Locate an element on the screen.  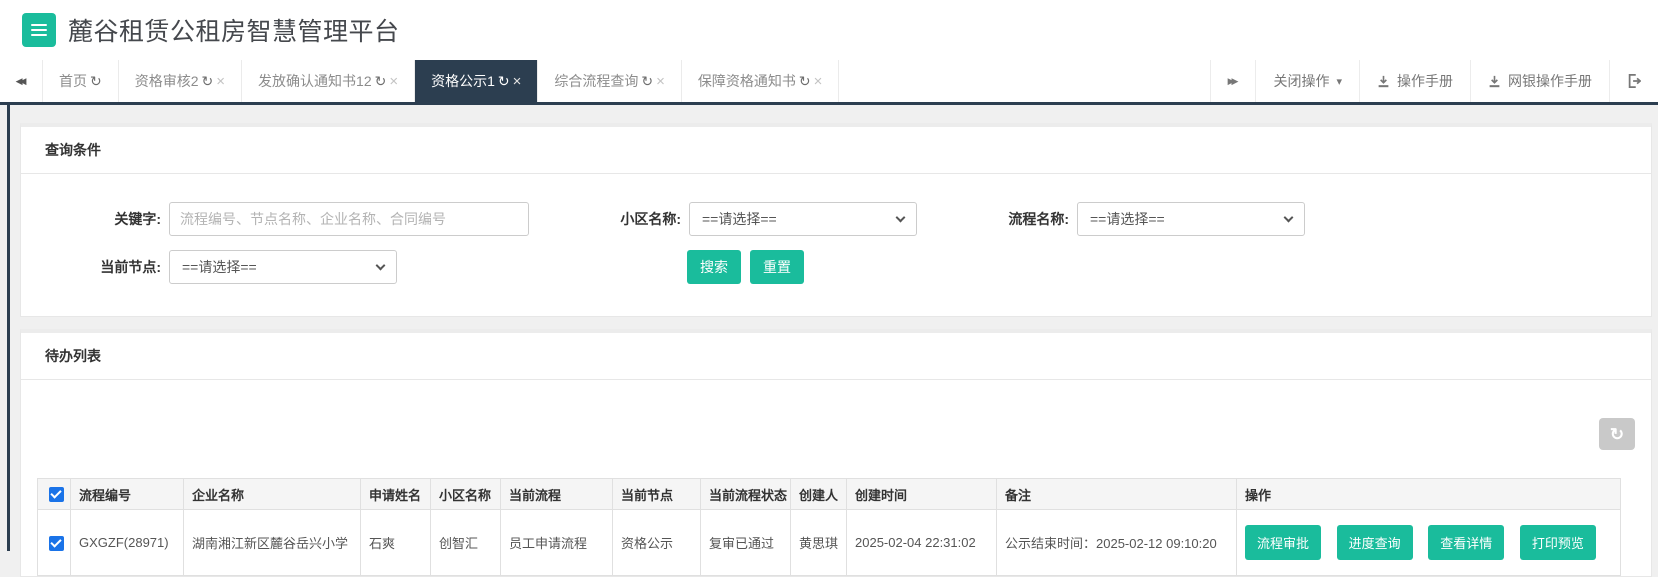
double-left-arrow-icon: ◀◀ is located at coordinates (21, 80).